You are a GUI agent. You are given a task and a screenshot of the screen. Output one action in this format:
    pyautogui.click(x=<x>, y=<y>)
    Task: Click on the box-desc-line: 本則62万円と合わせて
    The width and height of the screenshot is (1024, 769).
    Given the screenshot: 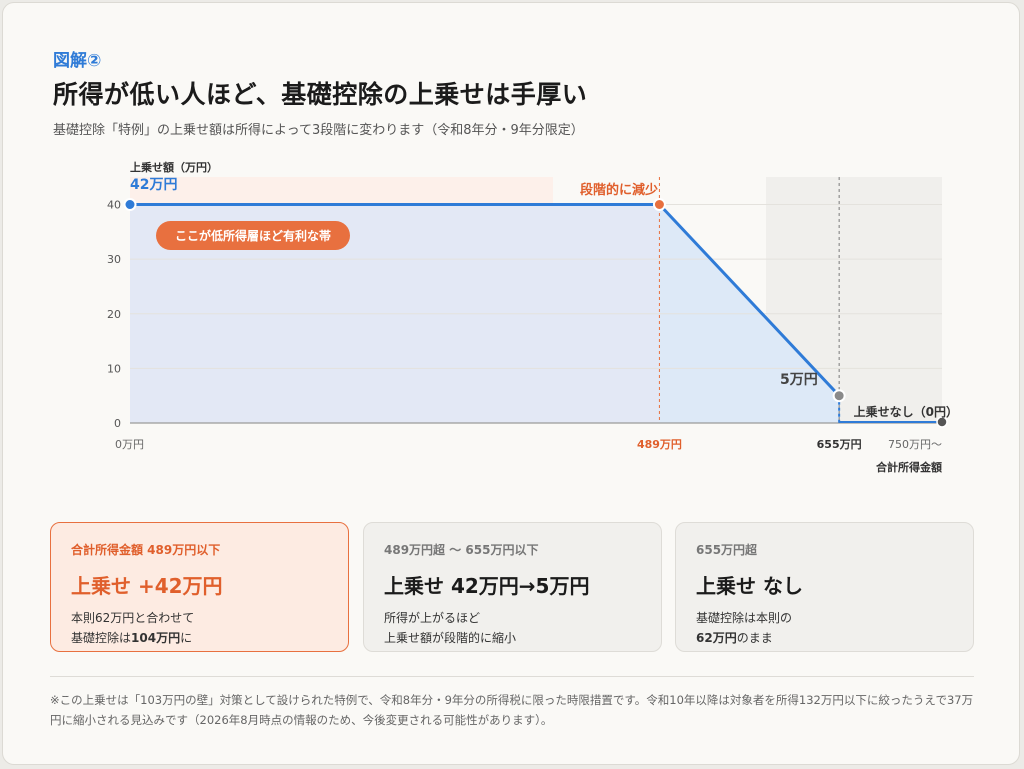 What is the action you would take?
    pyautogui.click(x=133, y=618)
    